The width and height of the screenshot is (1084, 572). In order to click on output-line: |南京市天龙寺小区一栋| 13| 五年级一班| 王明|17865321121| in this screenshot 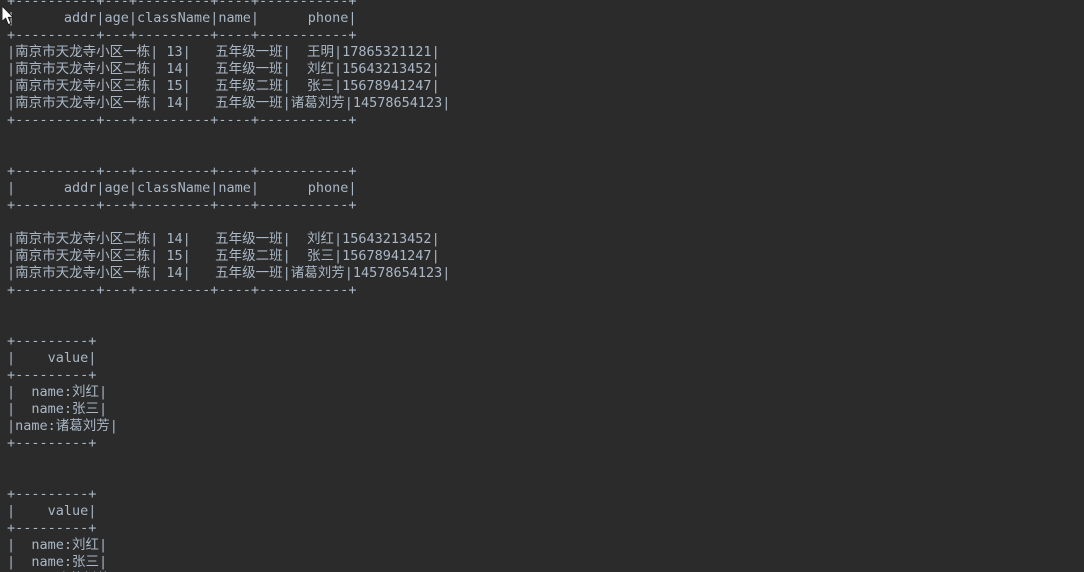, I will do `click(223, 52)`.